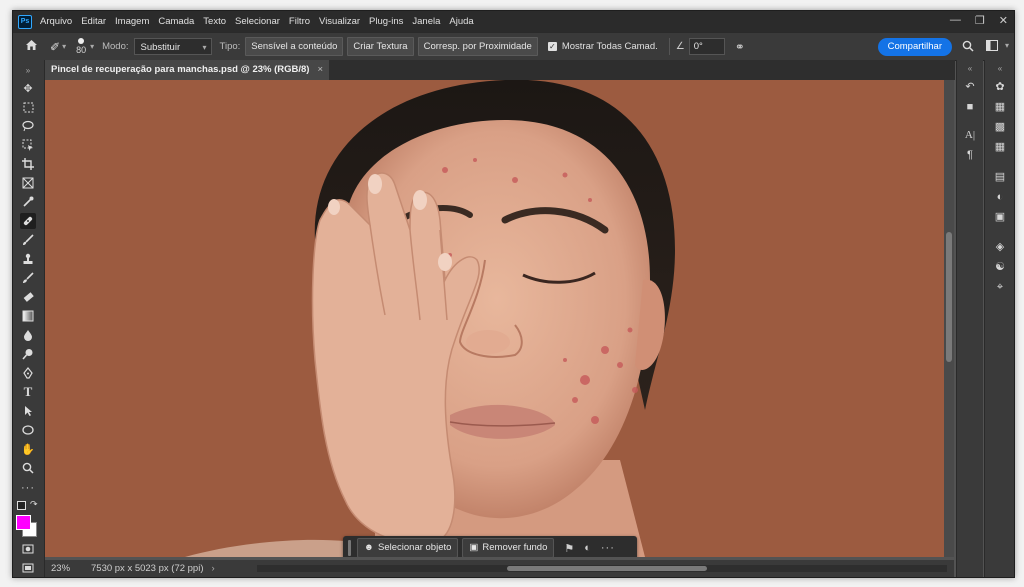 This screenshot has width=1024, height=587. I want to click on collapse-panels-icon: «, so click(970, 69).